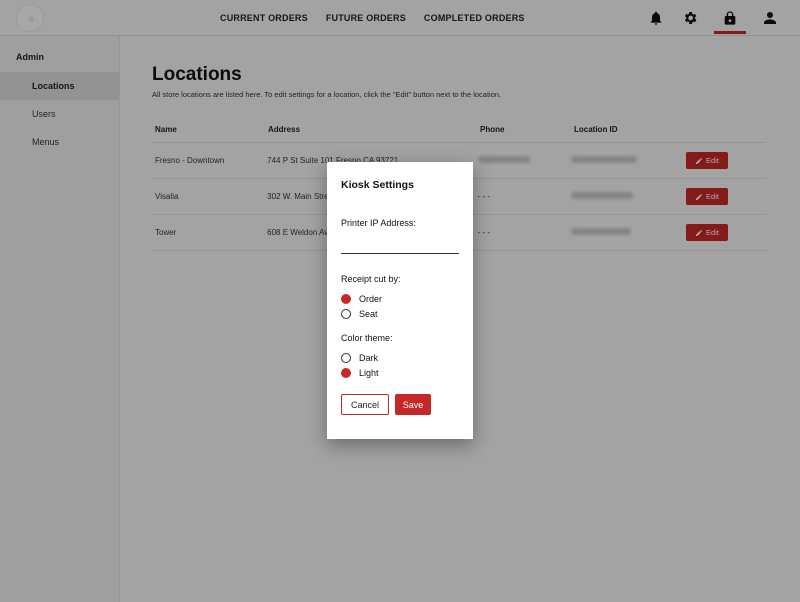  Describe the element at coordinates (377, 185) in the screenshot. I see `dialog-title: Kiosk Settings` at that location.